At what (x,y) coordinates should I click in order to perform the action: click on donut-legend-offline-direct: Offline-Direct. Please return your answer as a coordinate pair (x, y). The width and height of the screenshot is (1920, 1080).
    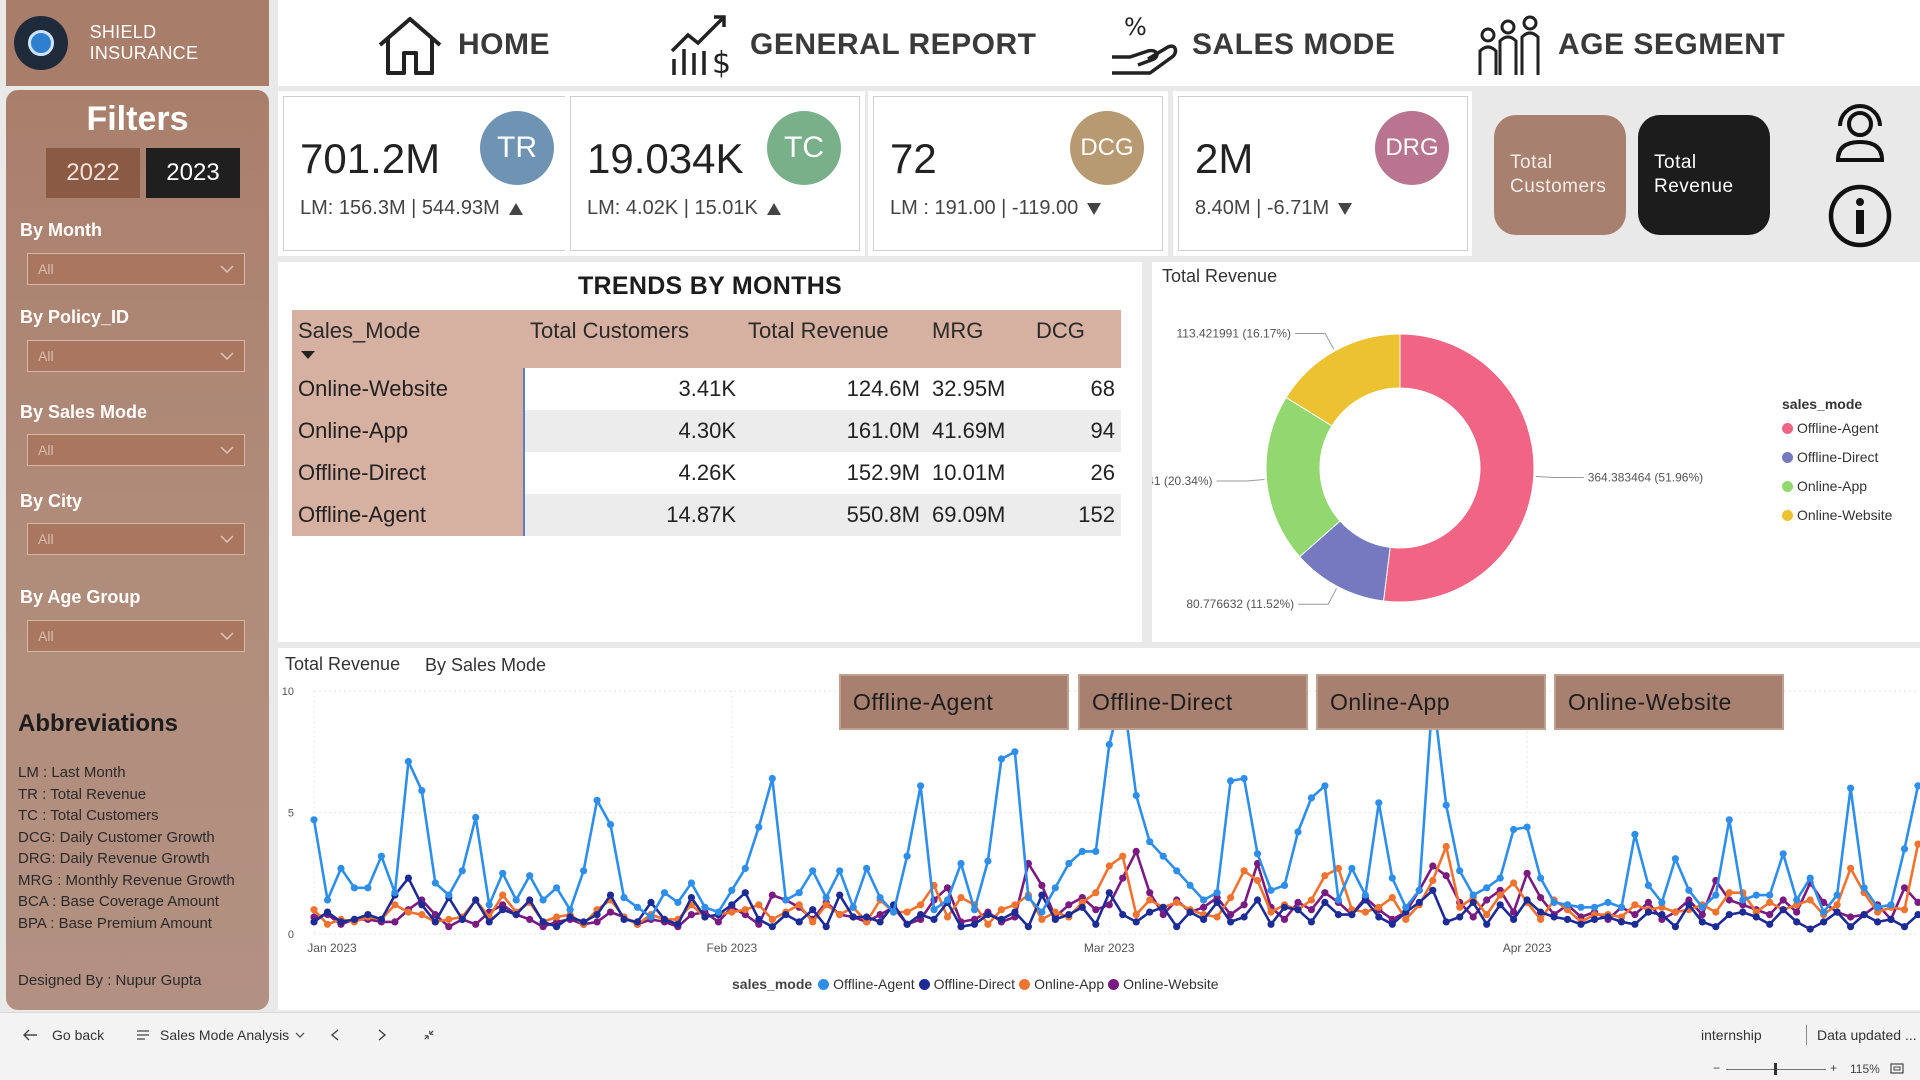
    Looking at the image, I should click on (1830, 457).